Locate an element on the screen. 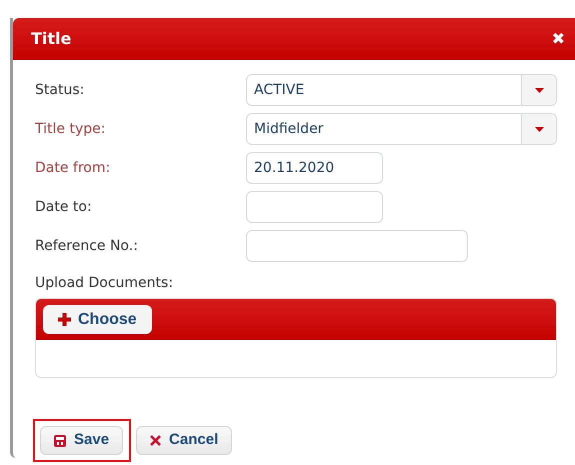  choose-button: Choose is located at coordinates (97, 319).